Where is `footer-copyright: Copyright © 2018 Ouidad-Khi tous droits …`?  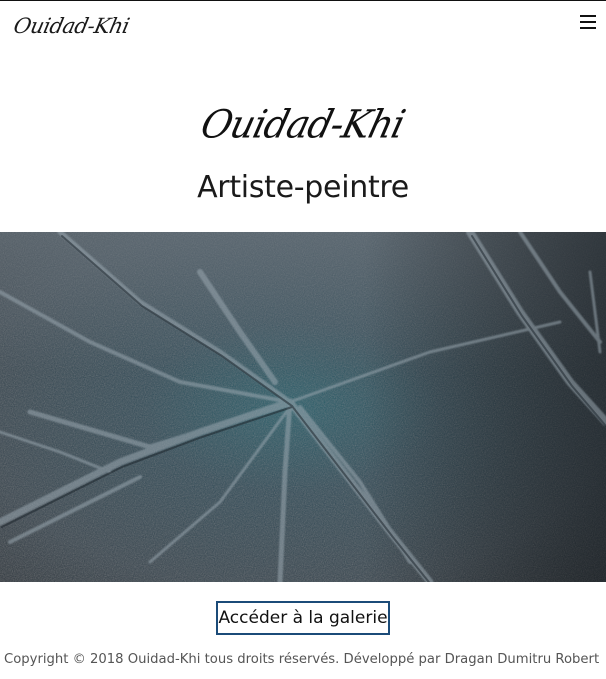
footer-copyright: Copyright © 2018 Ouidad-Khi tous droits … is located at coordinates (302, 659).